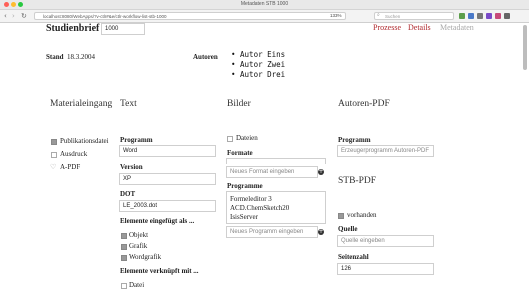  What do you see at coordinates (74, 154) in the screenshot?
I see `ausdruck-label: Ausdruck` at bounding box center [74, 154].